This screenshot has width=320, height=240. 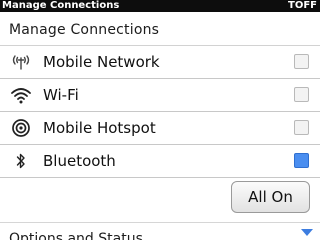 I want to click on all-on-button: All On, so click(x=270, y=197).